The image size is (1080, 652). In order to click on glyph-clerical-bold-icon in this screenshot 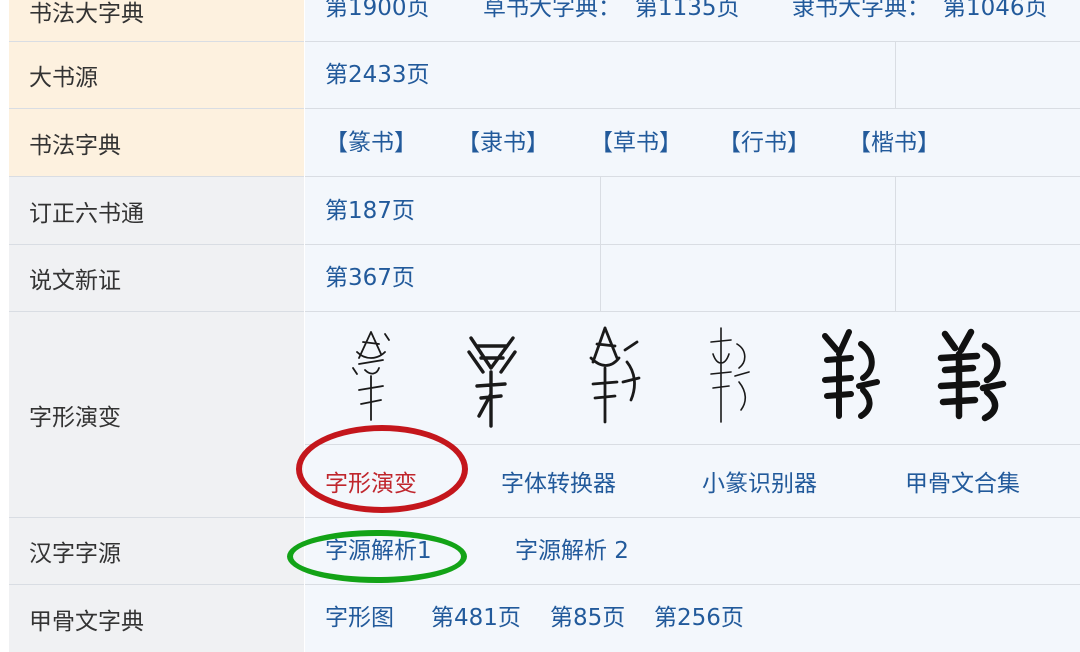, I will do `click(971, 373)`.